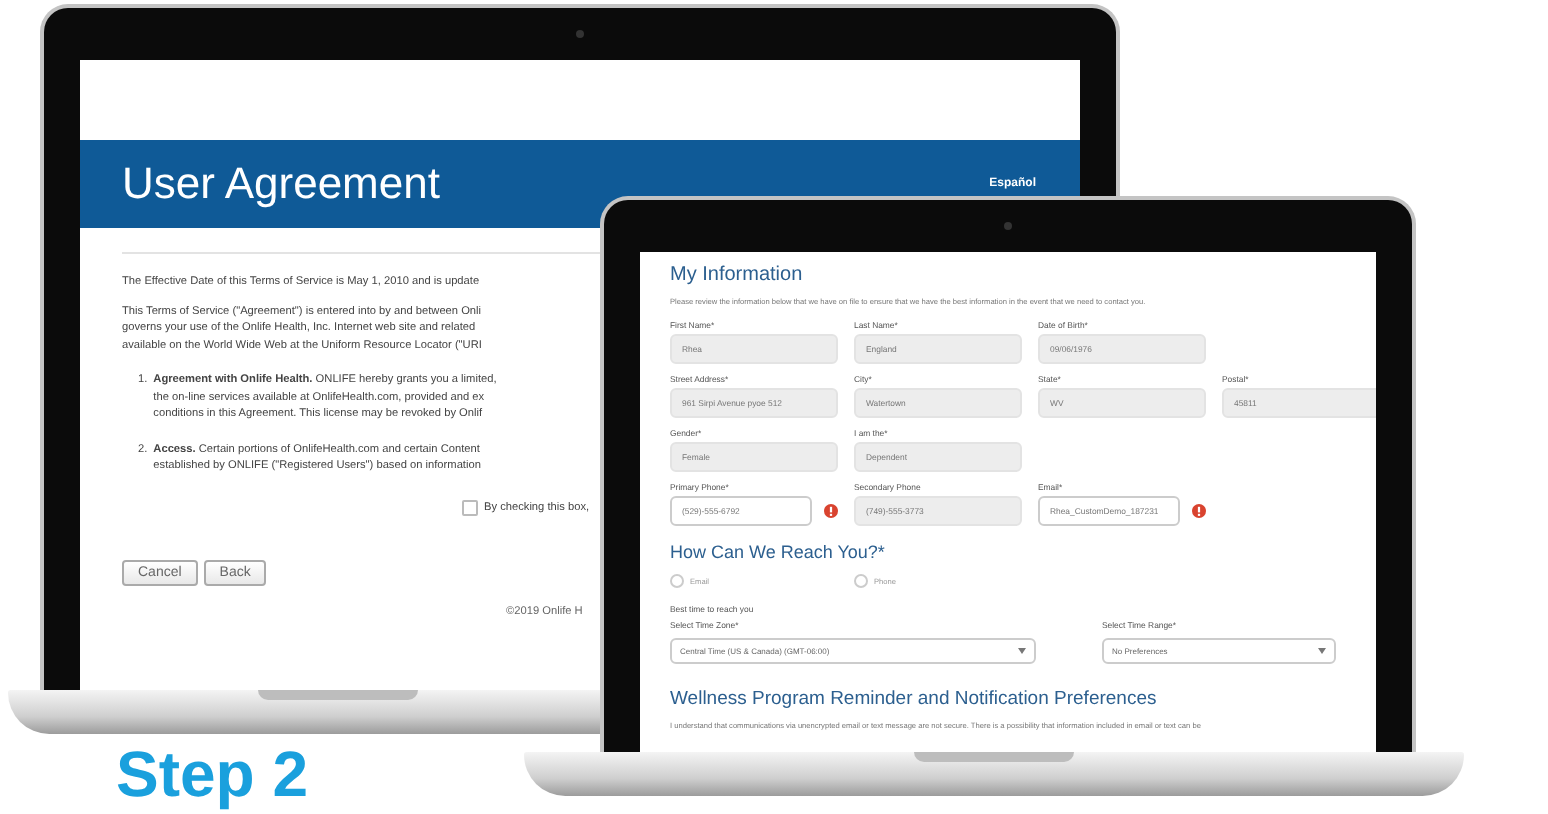 This screenshot has width=1548, height=814. I want to click on section-heading: How Can We Reach You?*, so click(778, 552).